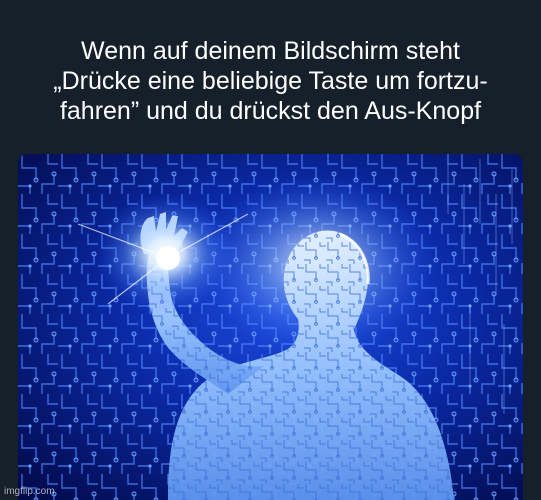 Image resolution: width=541 pixels, height=500 pixels. What do you see at coordinates (270, 51) in the screenshot?
I see `caption-line-1: Wenn auf deinem Bildschirm steht` at bounding box center [270, 51].